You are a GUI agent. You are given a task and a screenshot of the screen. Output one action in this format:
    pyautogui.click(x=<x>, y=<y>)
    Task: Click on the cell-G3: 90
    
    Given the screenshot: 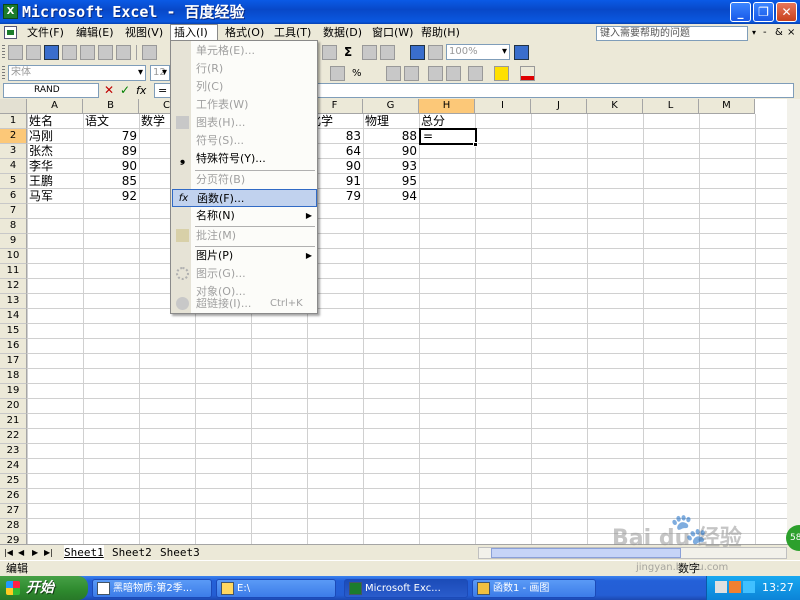 What is the action you would take?
    pyautogui.click(x=391, y=151)
    